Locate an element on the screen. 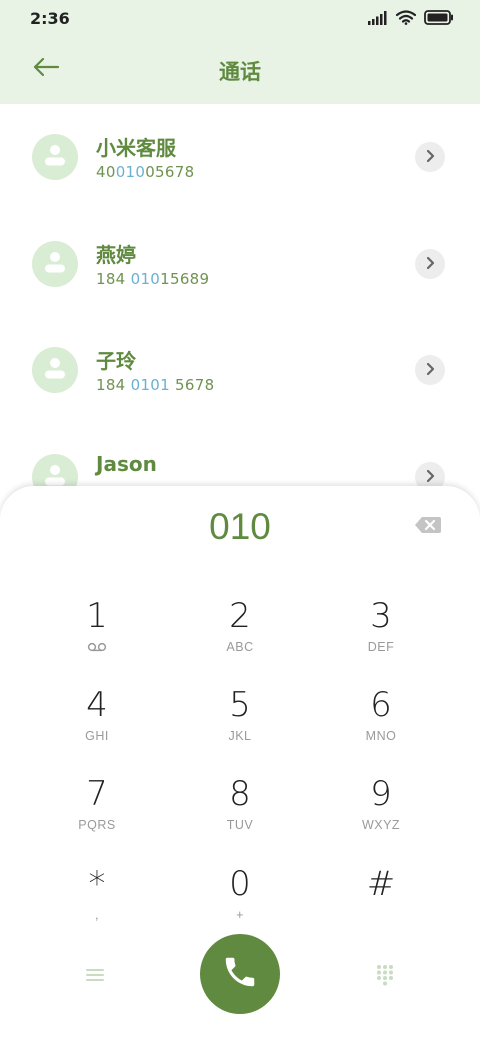 The width and height of the screenshot is (480, 1040). backspace-button is located at coordinates (428, 527).